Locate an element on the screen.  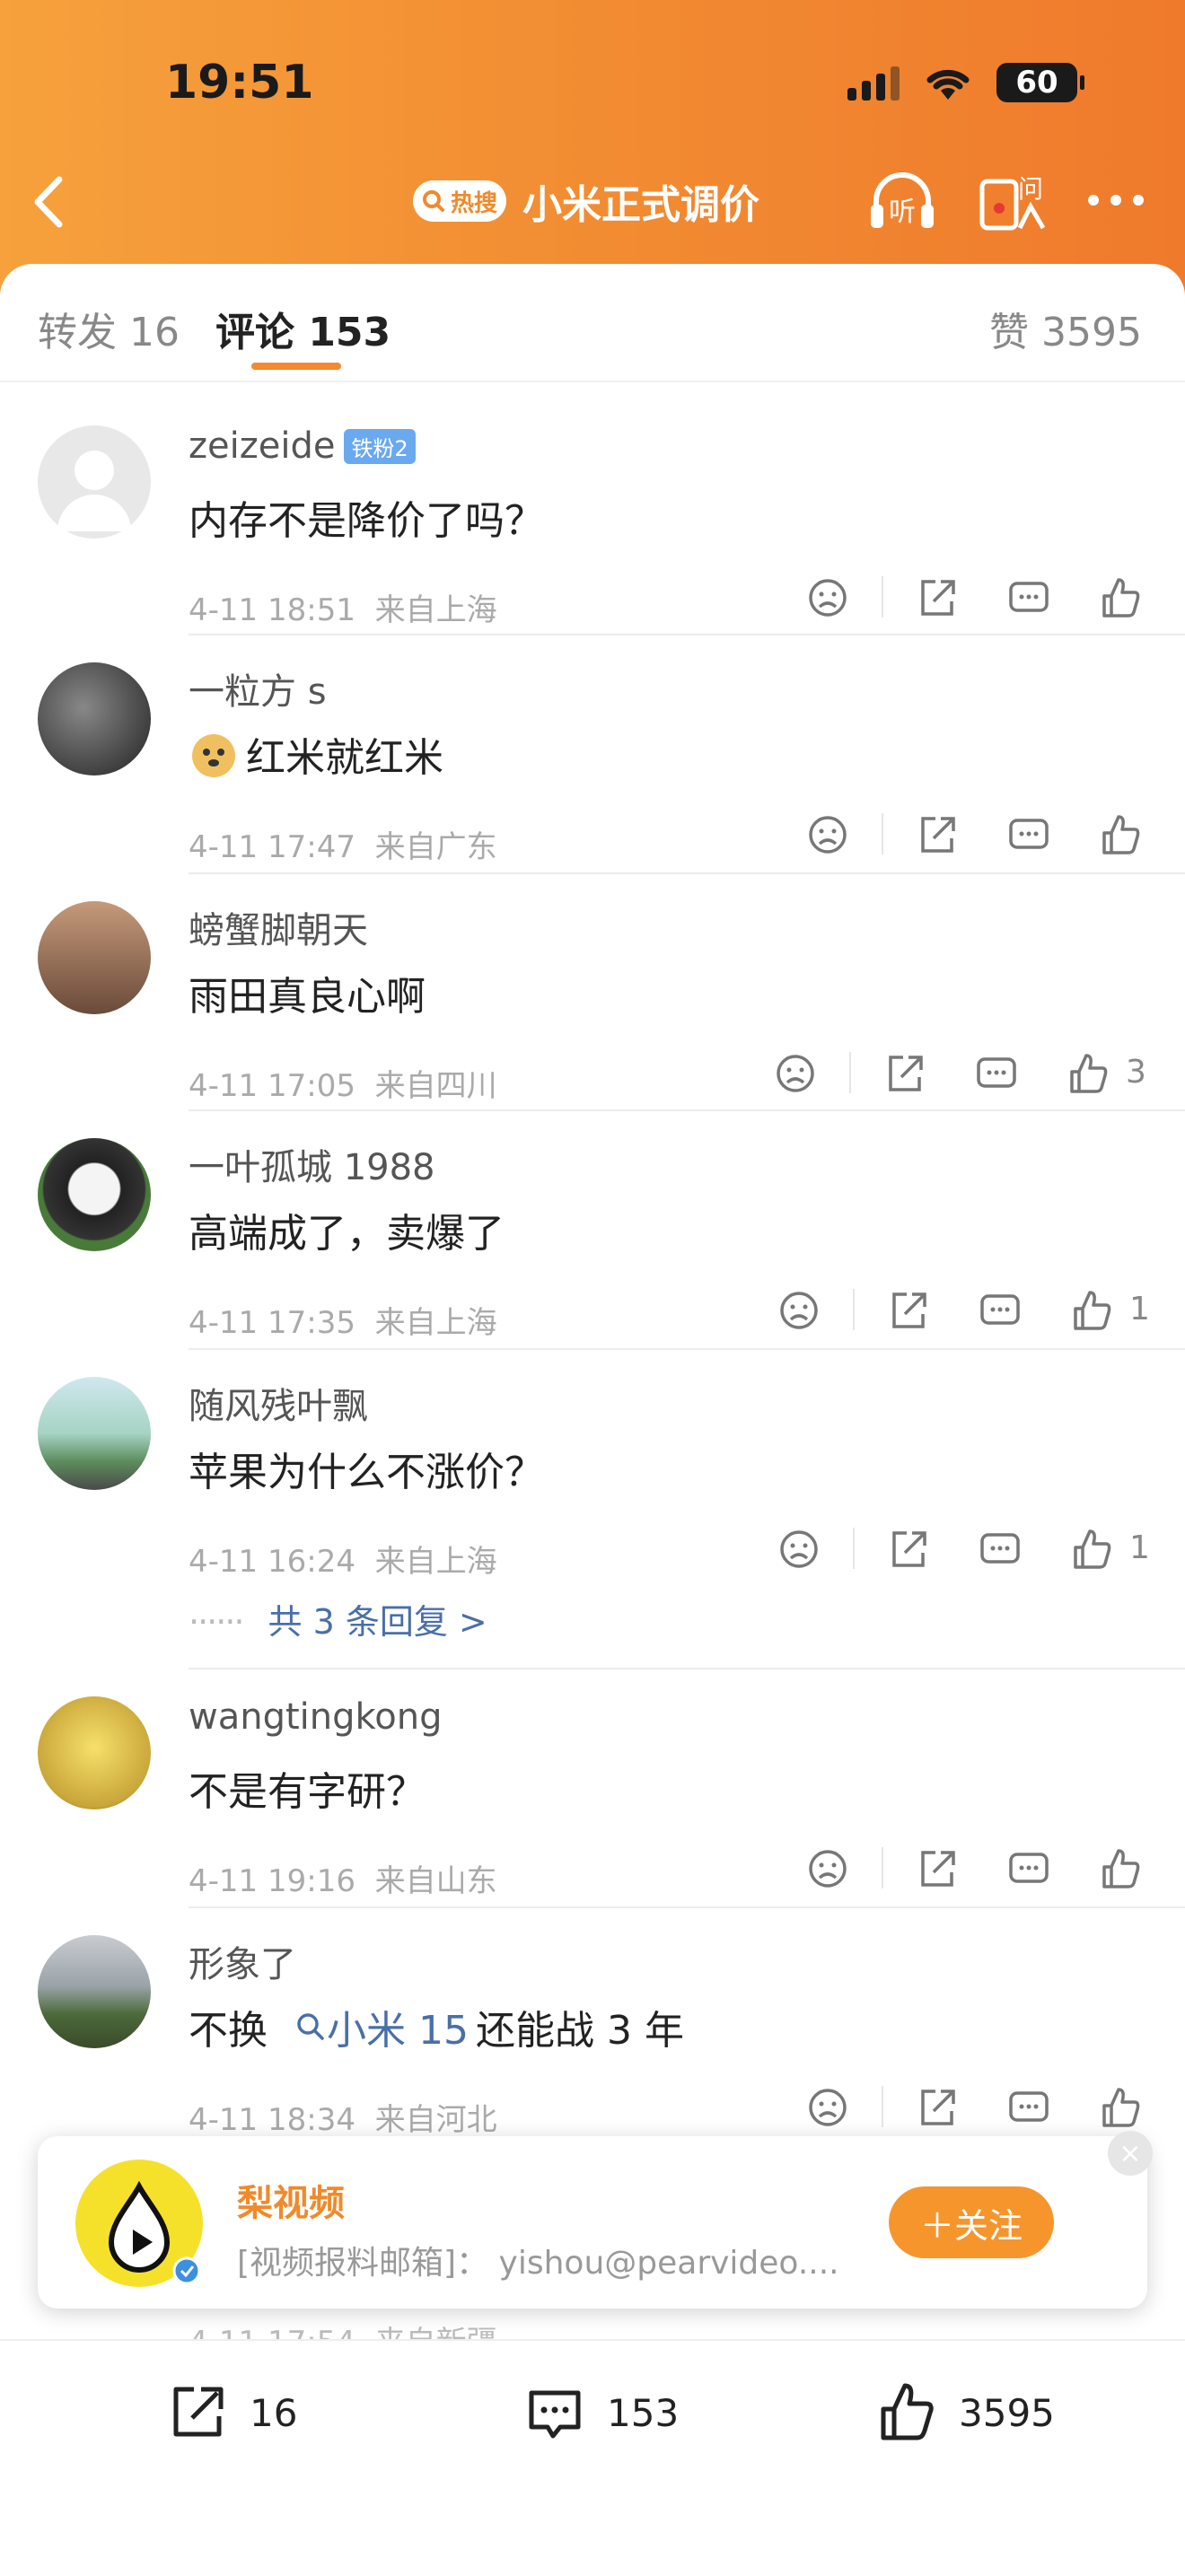
fan-badge: 铁粉2 is located at coordinates (380, 446).